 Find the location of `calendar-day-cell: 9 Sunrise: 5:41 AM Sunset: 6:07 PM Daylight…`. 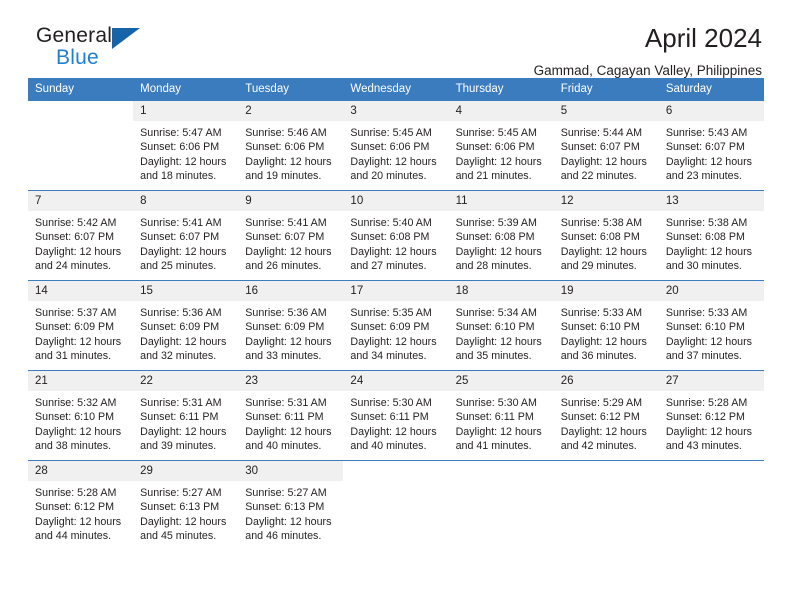

calendar-day-cell: 9 Sunrise: 5:41 AM Sunset: 6:07 PM Daylight… is located at coordinates (291, 235).